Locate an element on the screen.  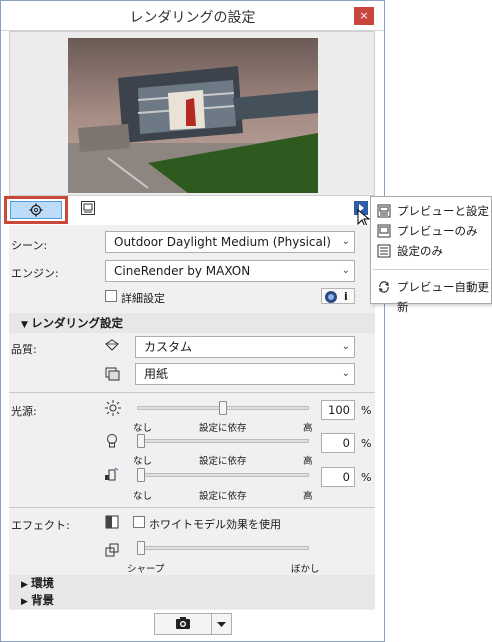
cinerender-logo-icon is located at coordinates (331, 297).